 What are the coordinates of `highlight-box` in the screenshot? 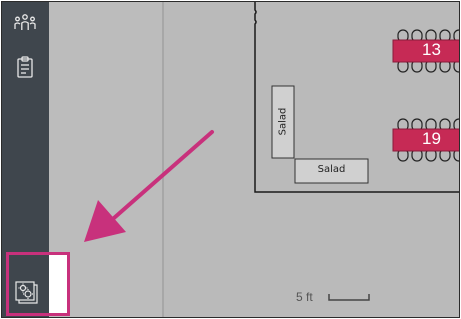 It's located at (38, 284).